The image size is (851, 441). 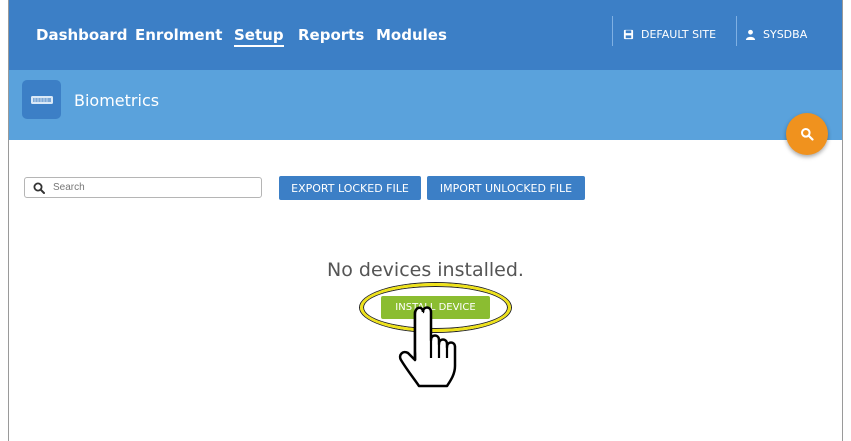 What do you see at coordinates (259, 36) in the screenshot?
I see `nav-setup: Setup` at bounding box center [259, 36].